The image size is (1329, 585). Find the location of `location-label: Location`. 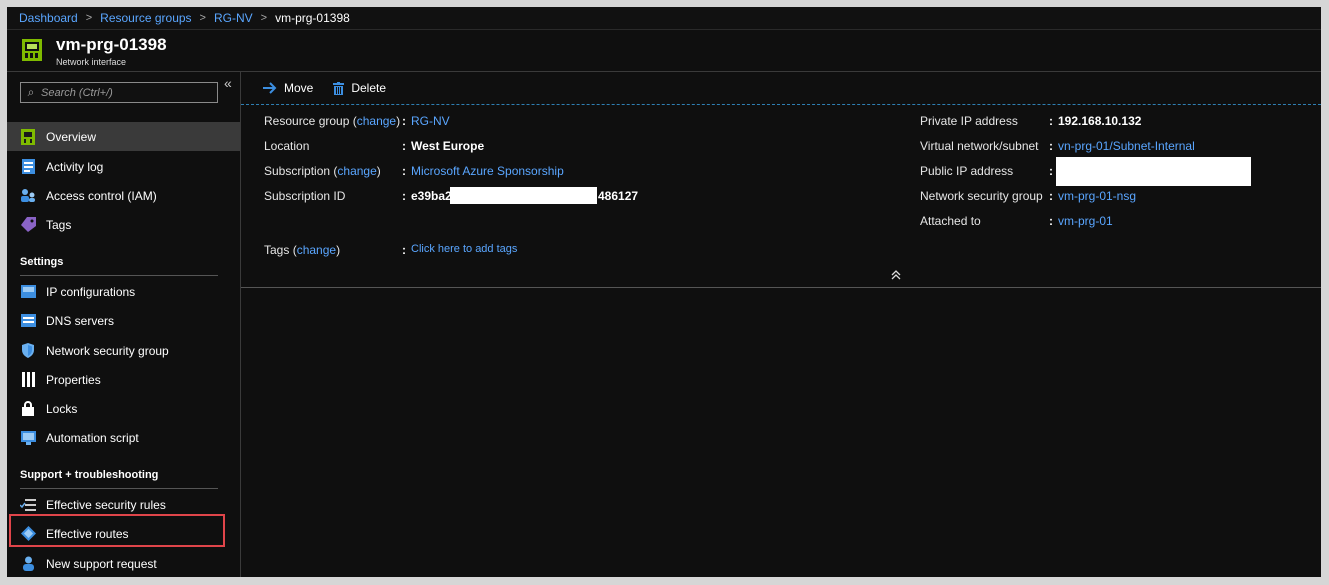

location-label: Location is located at coordinates (287, 146).